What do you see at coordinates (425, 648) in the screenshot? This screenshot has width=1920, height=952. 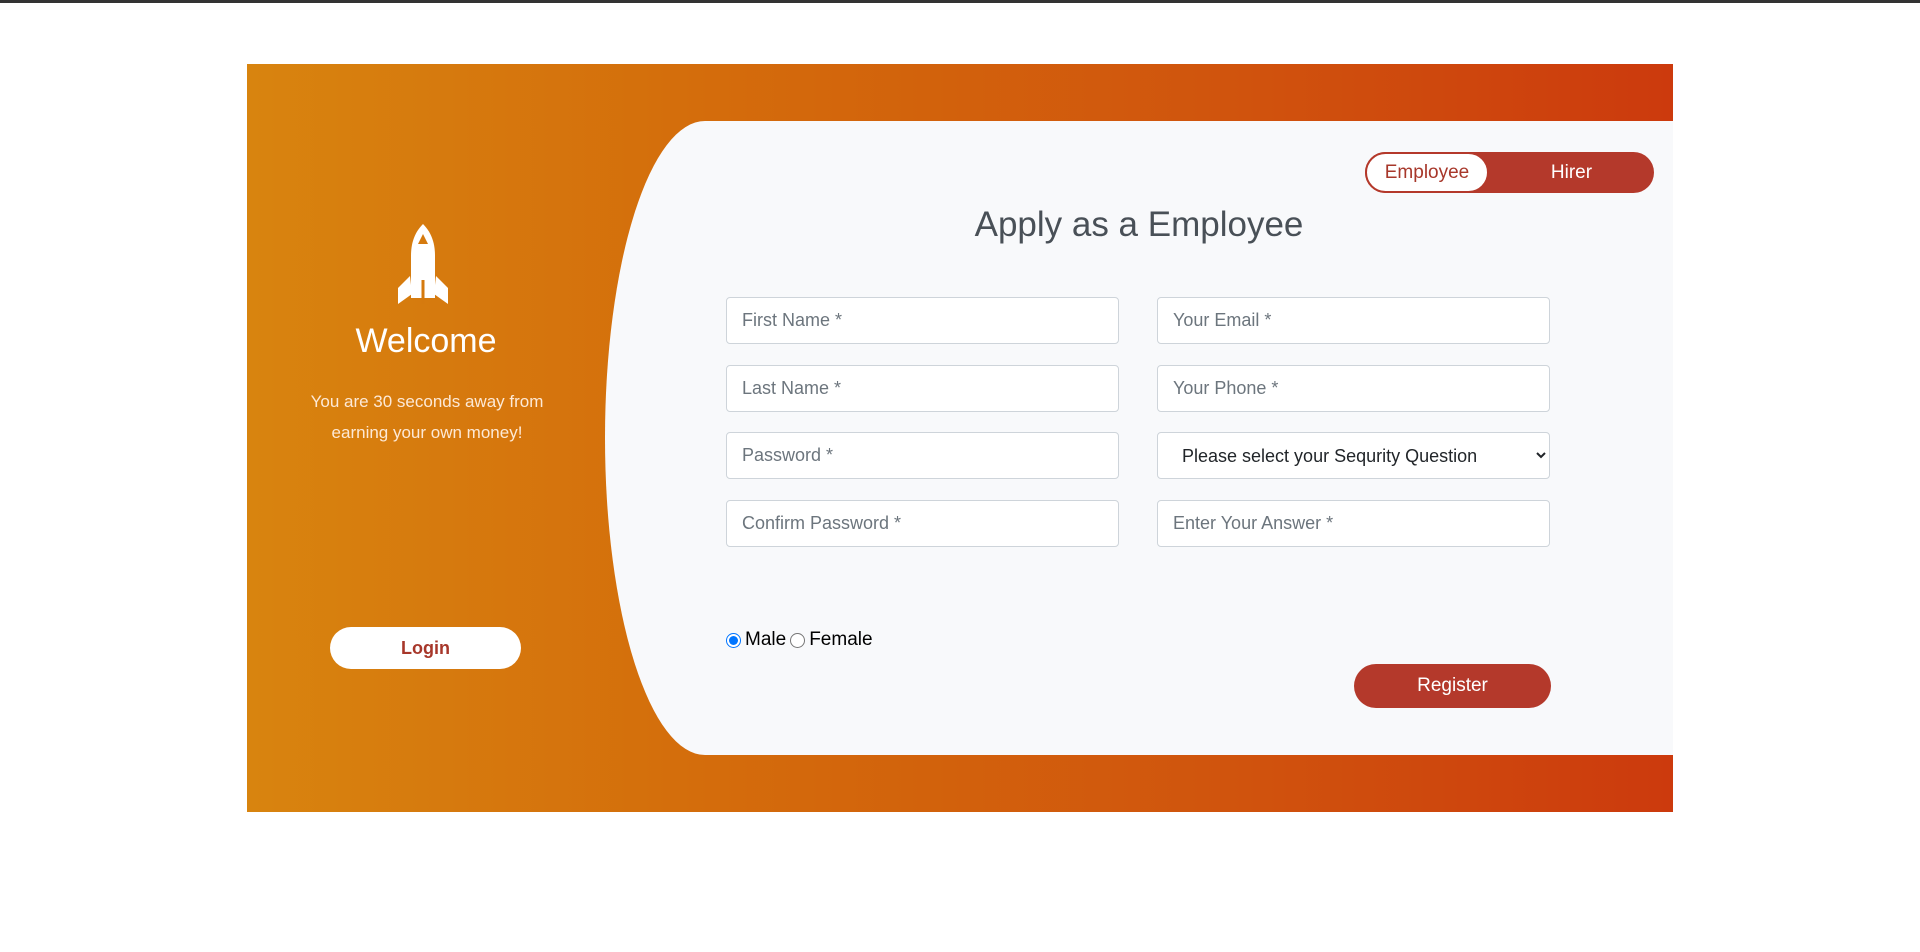 I see `login-button: Login` at bounding box center [425, 648].